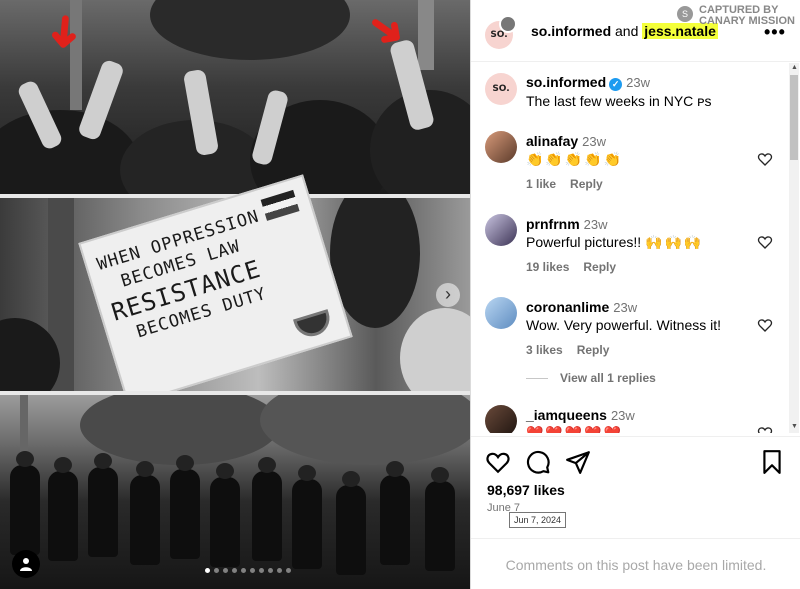 The width and height of the screenshot is (800, 589). I want to click on comment-text: Wow. Very powerful. Witness it!, so click(624, 325).